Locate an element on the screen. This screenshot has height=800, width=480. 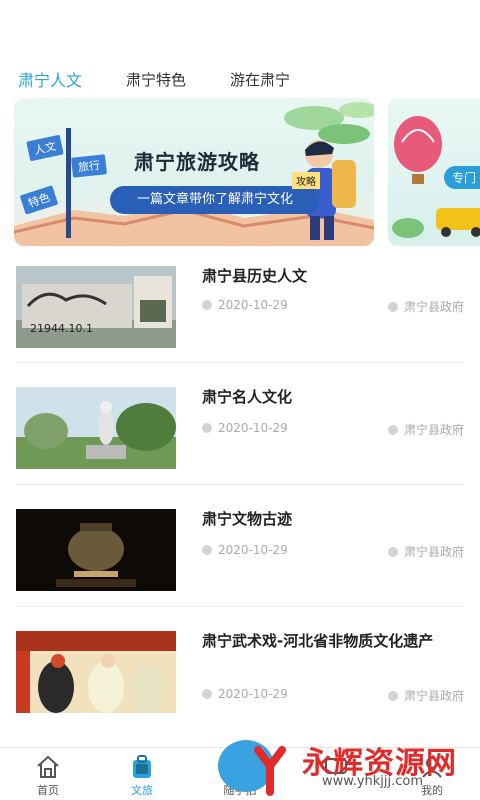
banner2-tag: 专门 is located at coordinates (462, 177).